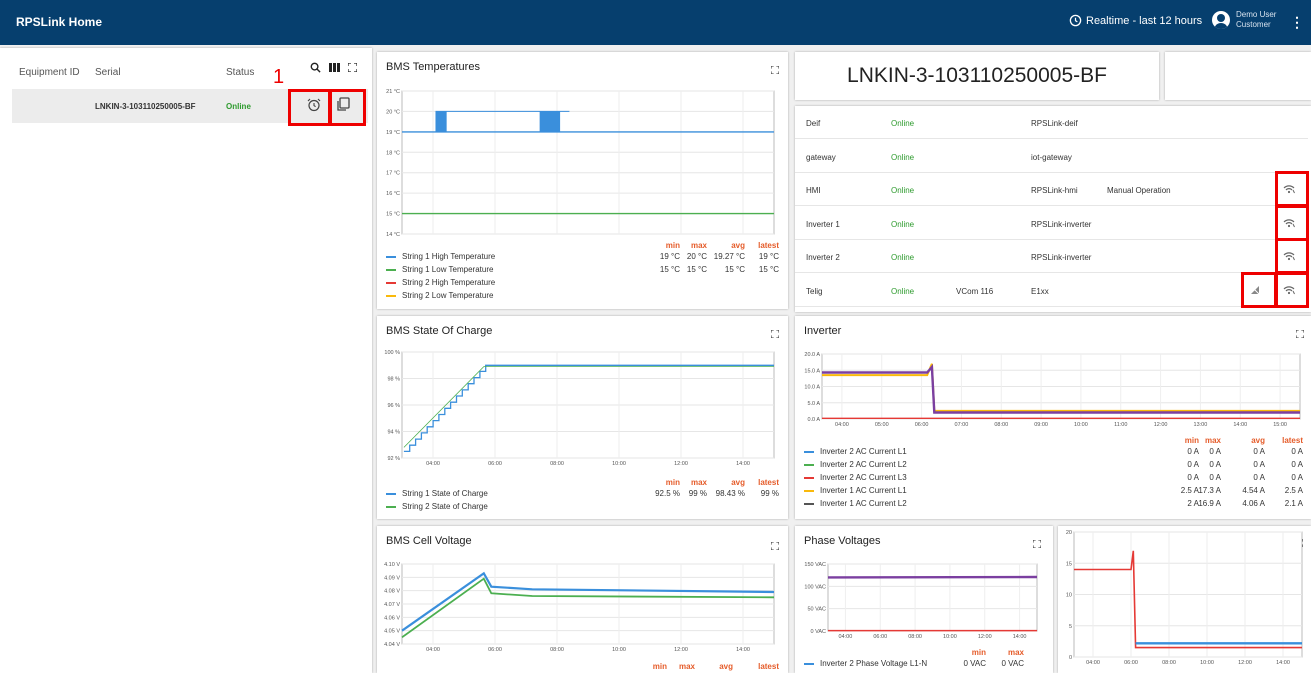 Image resolution: width=1311 pixels, height=673 pixels. Describe the element at coordinates (813, 404) in the screenshot. I see `y-tick-label: 5.0 A` at that location.